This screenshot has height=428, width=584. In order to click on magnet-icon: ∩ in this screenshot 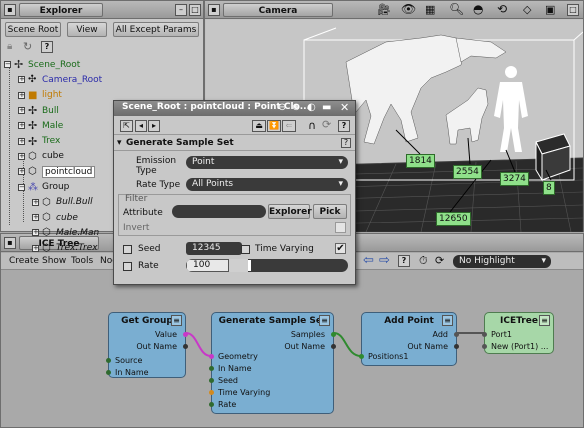, I will do `click(312, 125)`.